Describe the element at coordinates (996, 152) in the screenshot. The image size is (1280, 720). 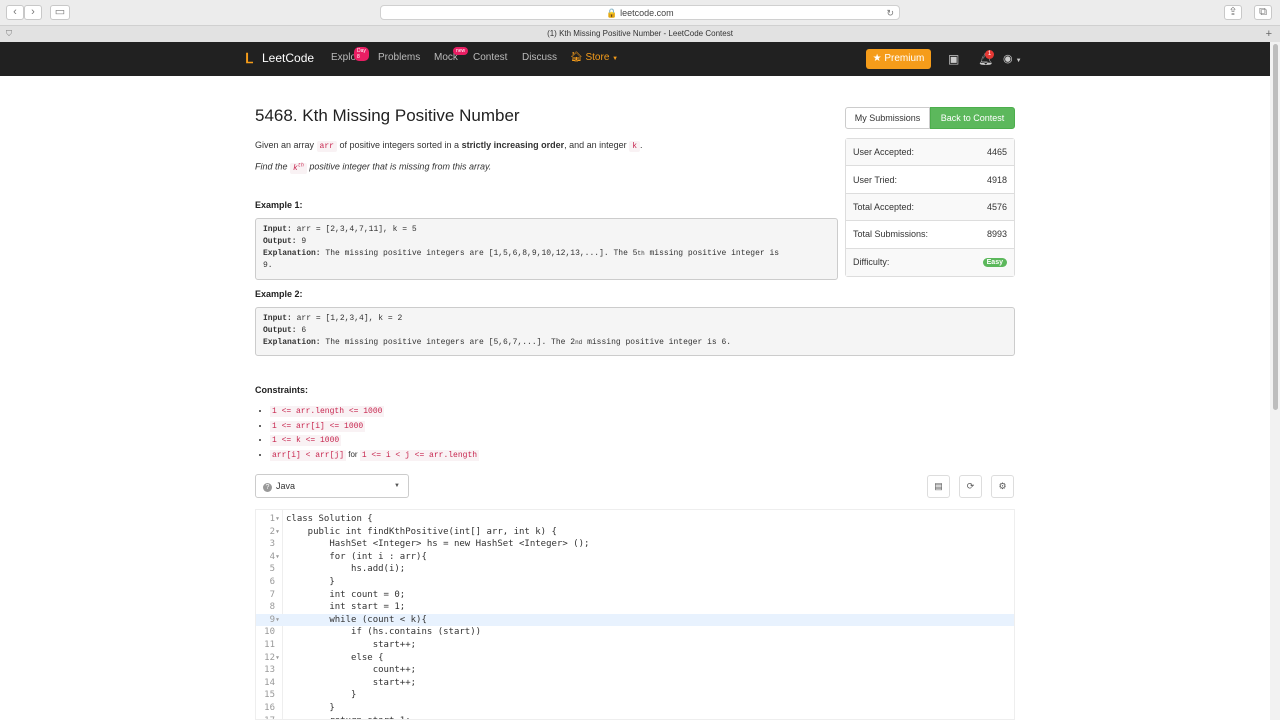
I see `stat-value: 4465` at that location.